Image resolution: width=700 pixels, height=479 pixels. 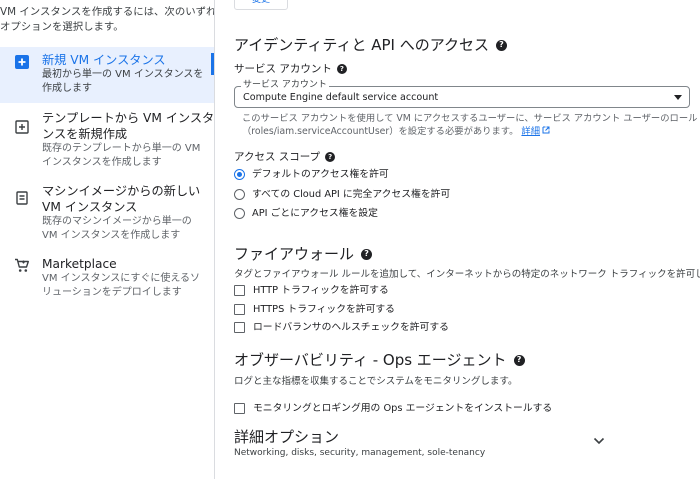 I want to click on access-scope-label: アクセス スコープ ?, so click(x=285, y=157).